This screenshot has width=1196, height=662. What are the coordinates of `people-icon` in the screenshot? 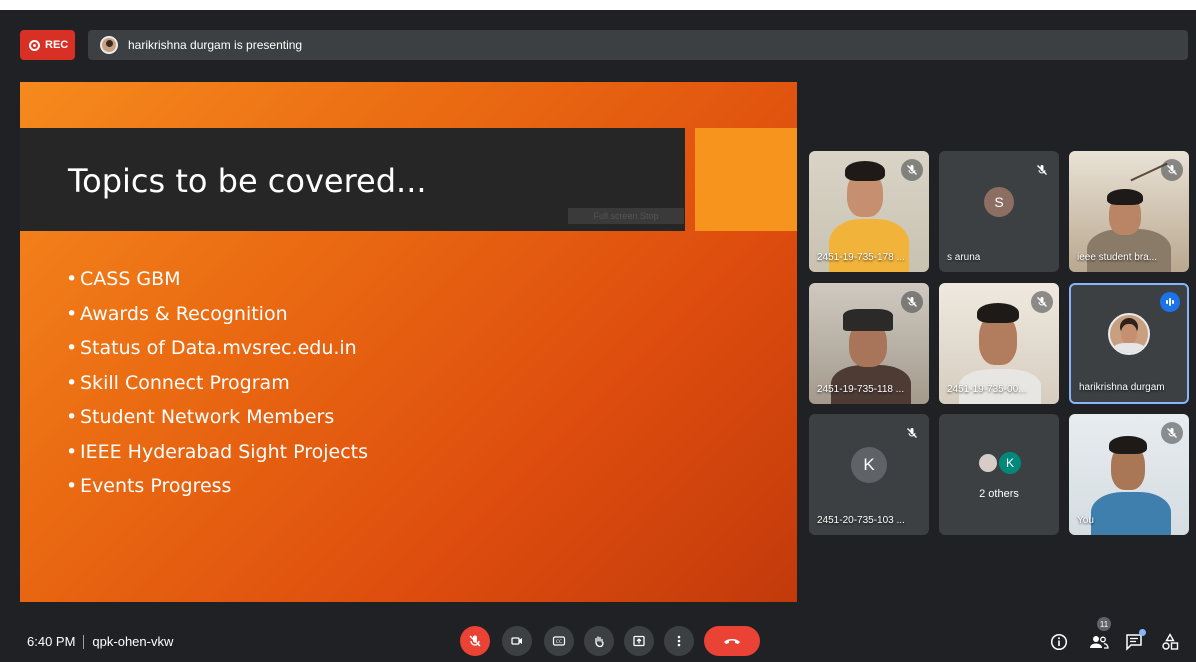 It's located at (1099, 642).